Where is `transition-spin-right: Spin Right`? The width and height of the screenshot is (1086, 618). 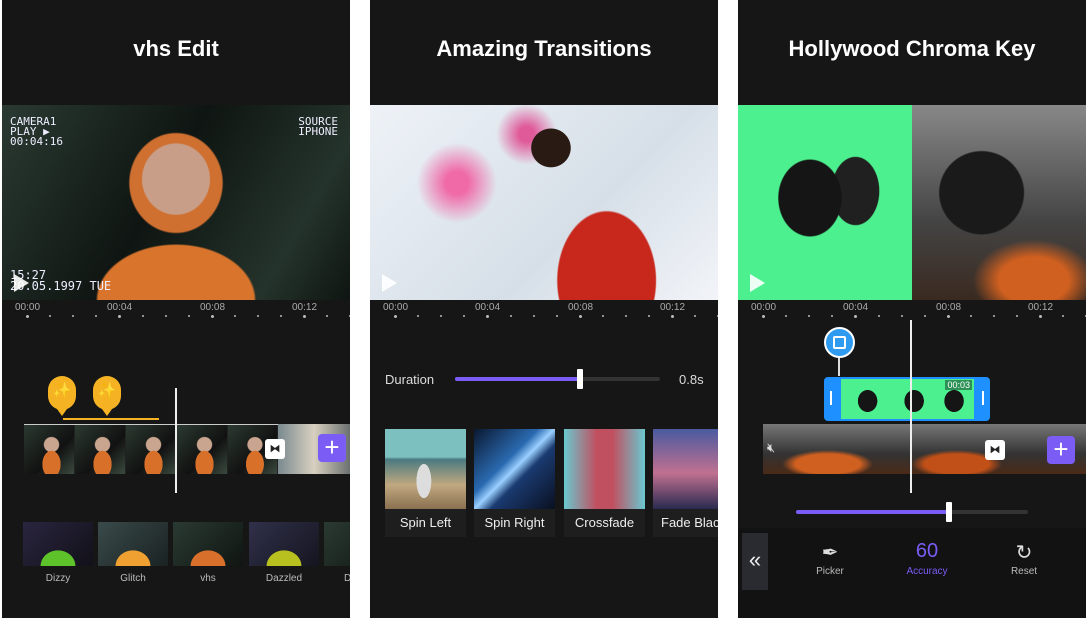
transition-spin-right: Spin Right is located at coordinates (514, 483).